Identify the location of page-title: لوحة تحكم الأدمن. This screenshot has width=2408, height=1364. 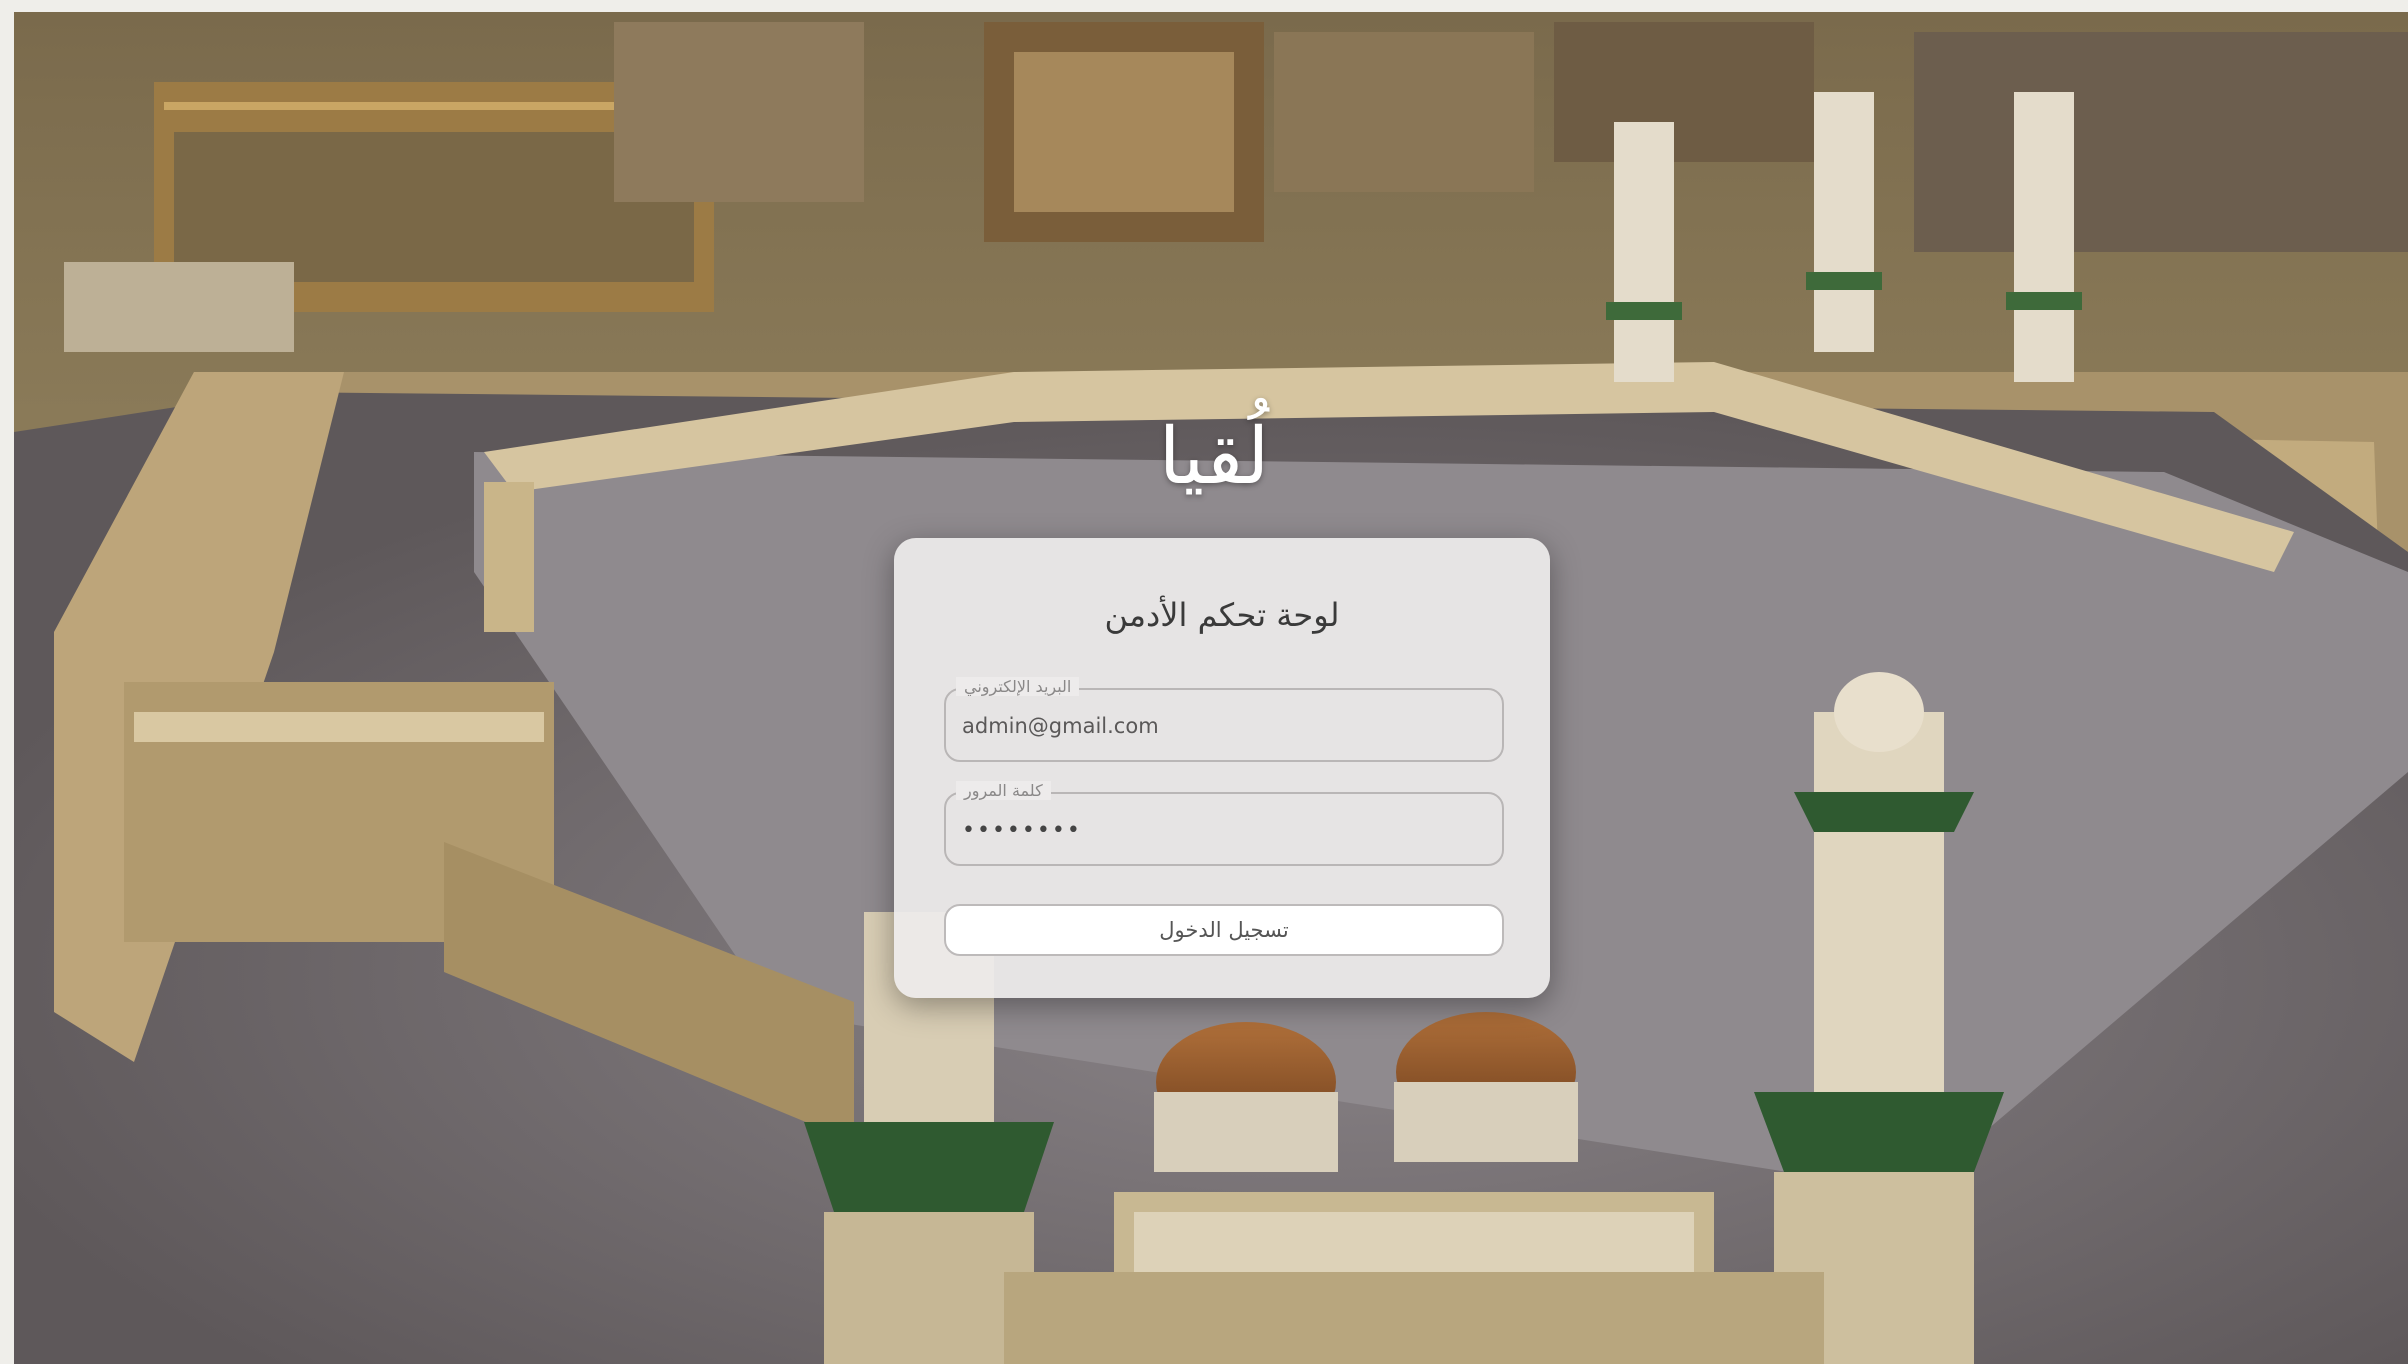
(1222, 615).